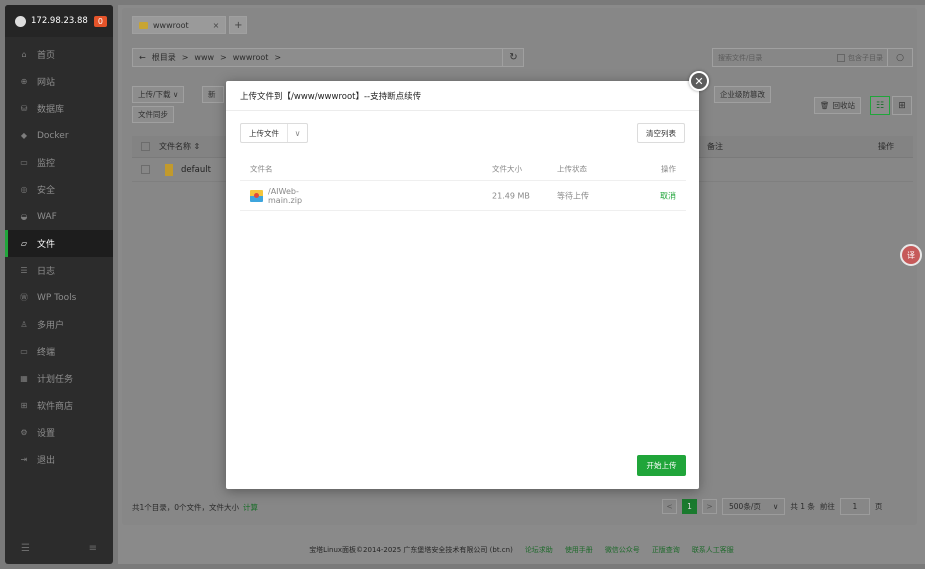 The width and height of the screenshot is (925, 569). Describe the element at coordinates (841, 57) in the screenshot. I see `checkbox-icon` at that location.